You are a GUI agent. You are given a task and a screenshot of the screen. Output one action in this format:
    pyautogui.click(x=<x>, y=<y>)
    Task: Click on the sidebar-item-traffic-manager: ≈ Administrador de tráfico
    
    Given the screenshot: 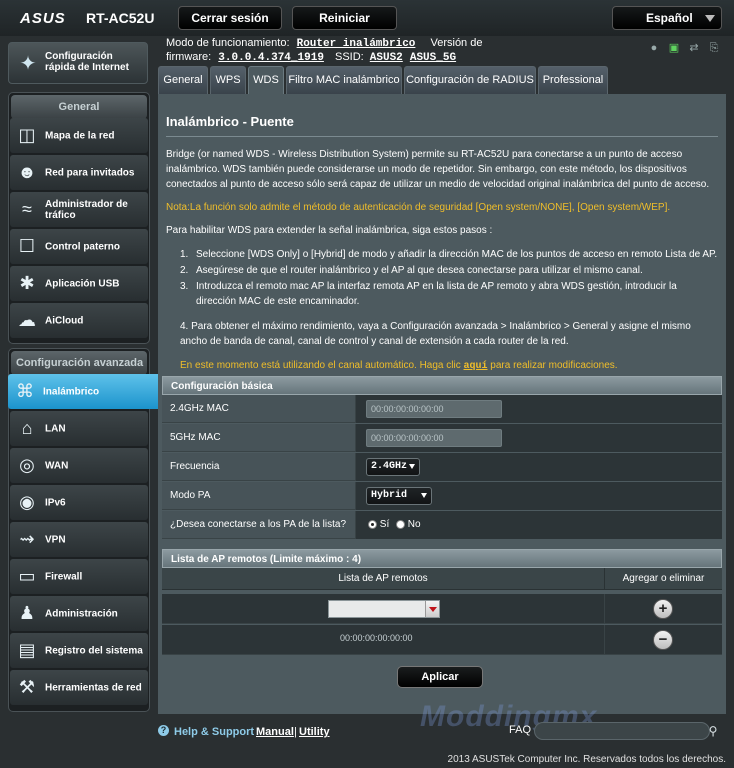 What is the action you would take?
    pyautogui.click(x=79, y=209)
    